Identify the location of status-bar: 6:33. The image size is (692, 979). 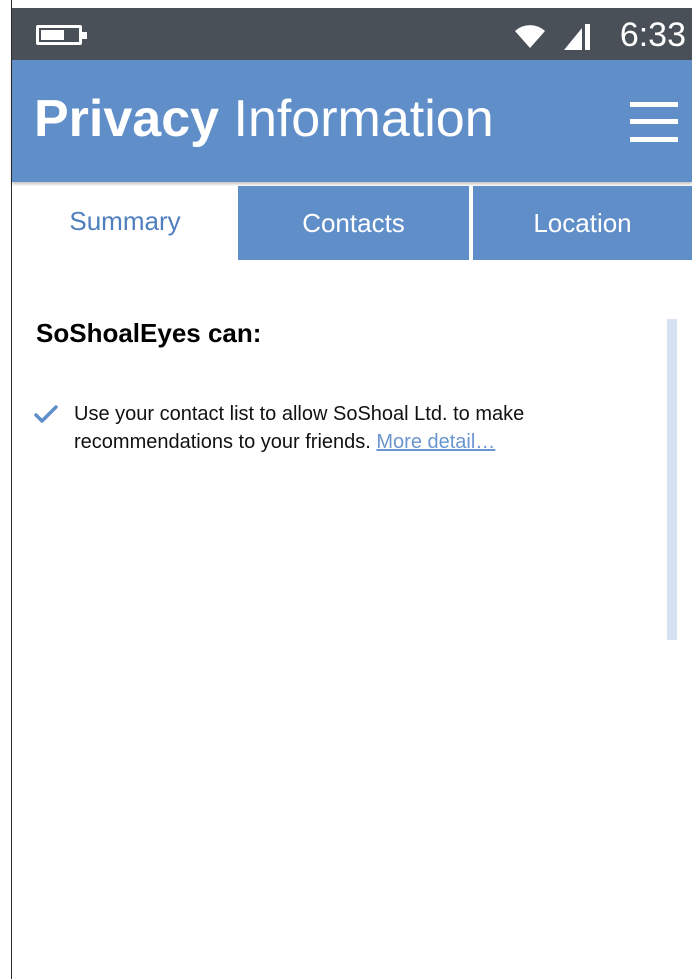
(352, 34).